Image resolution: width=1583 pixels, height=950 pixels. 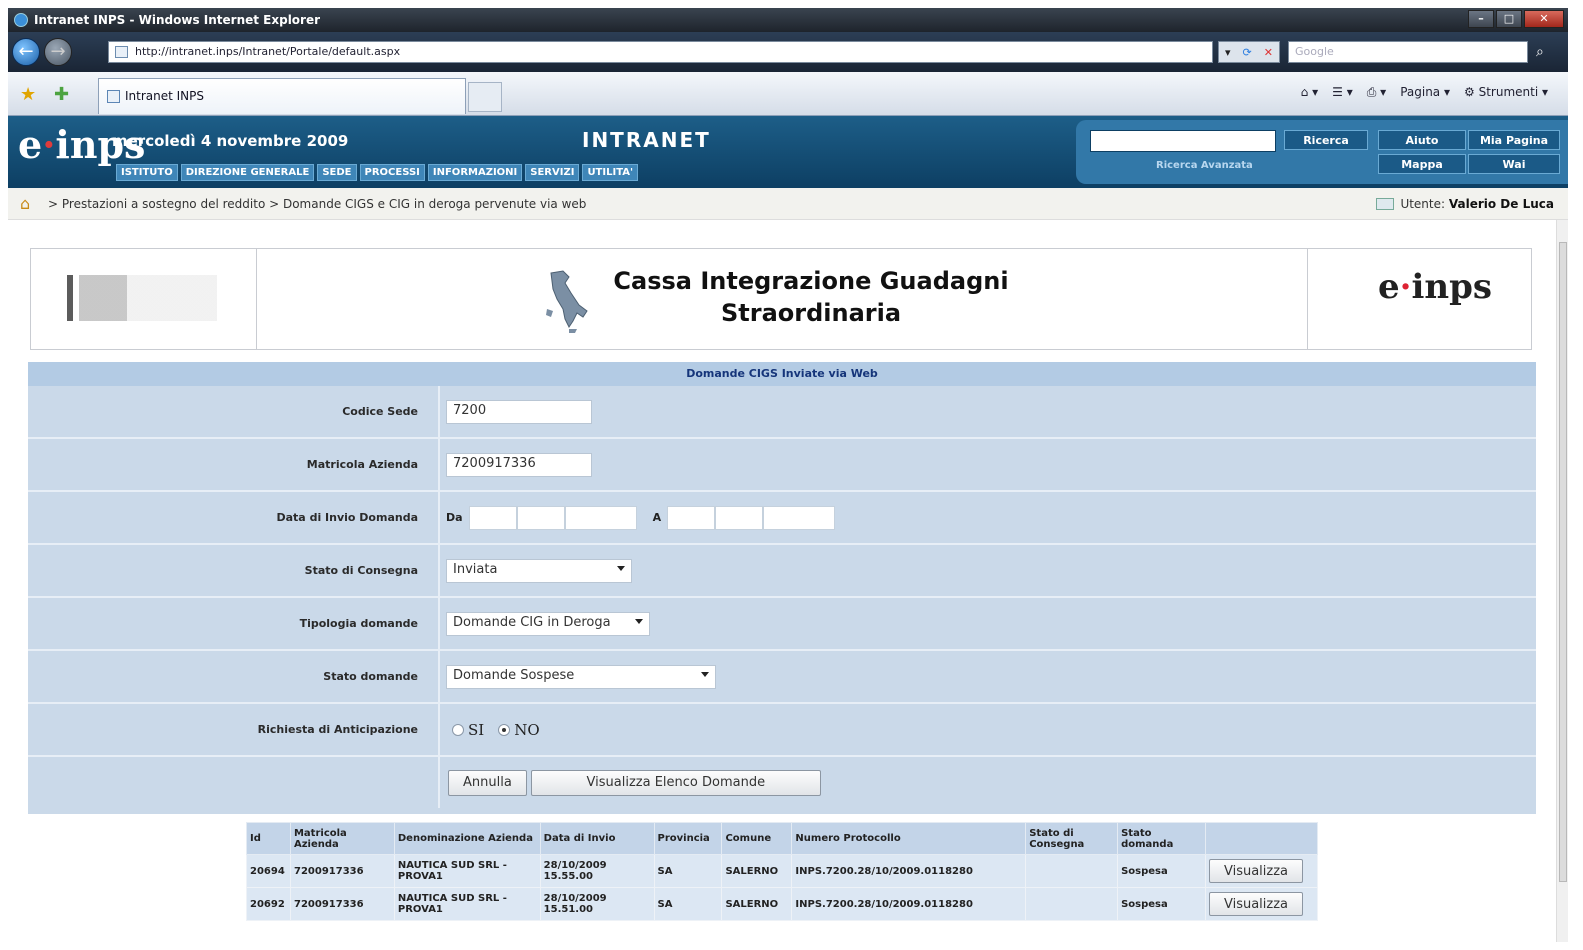 I want to click on row-codice-sede: Codice Sede 7200, so click(x=782, y=412).